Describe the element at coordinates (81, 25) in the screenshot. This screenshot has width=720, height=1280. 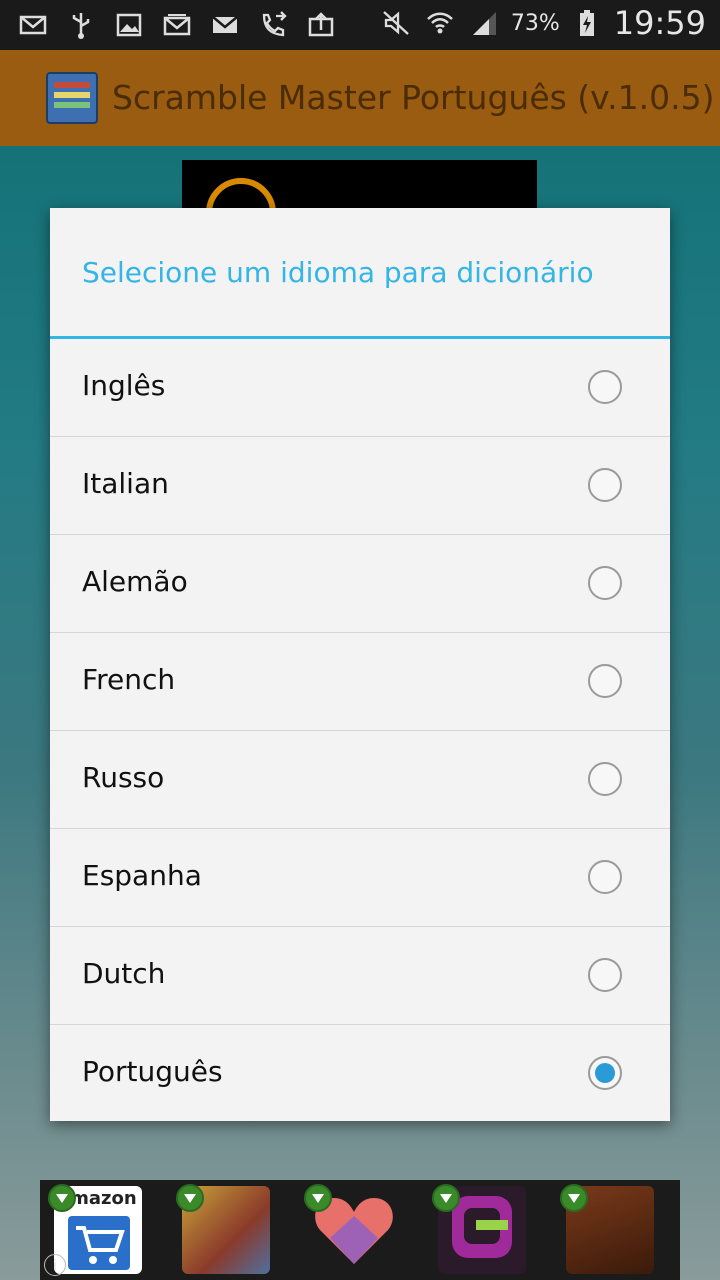
I see `usb-icon` at that location.